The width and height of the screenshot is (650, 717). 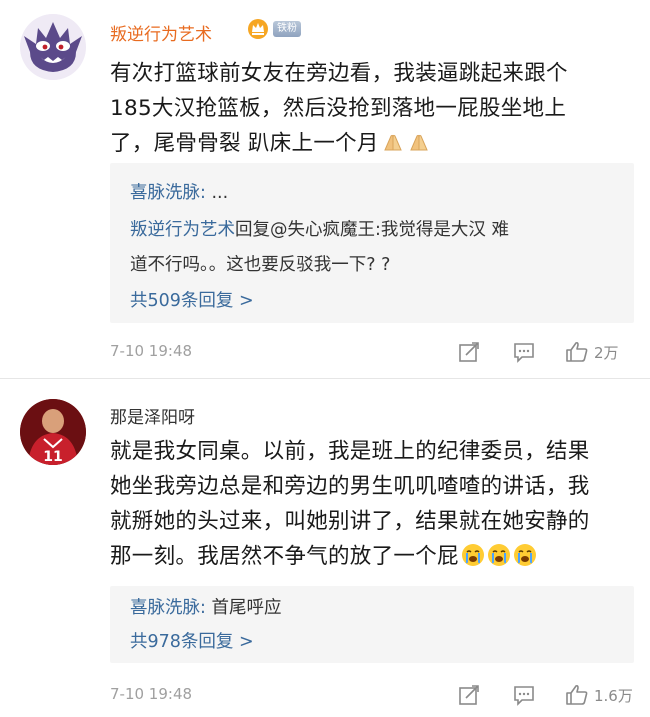 I want to click on reply-text: 道不行吗。。这也要反驳我一下? ?, so click(x=260, y=265).